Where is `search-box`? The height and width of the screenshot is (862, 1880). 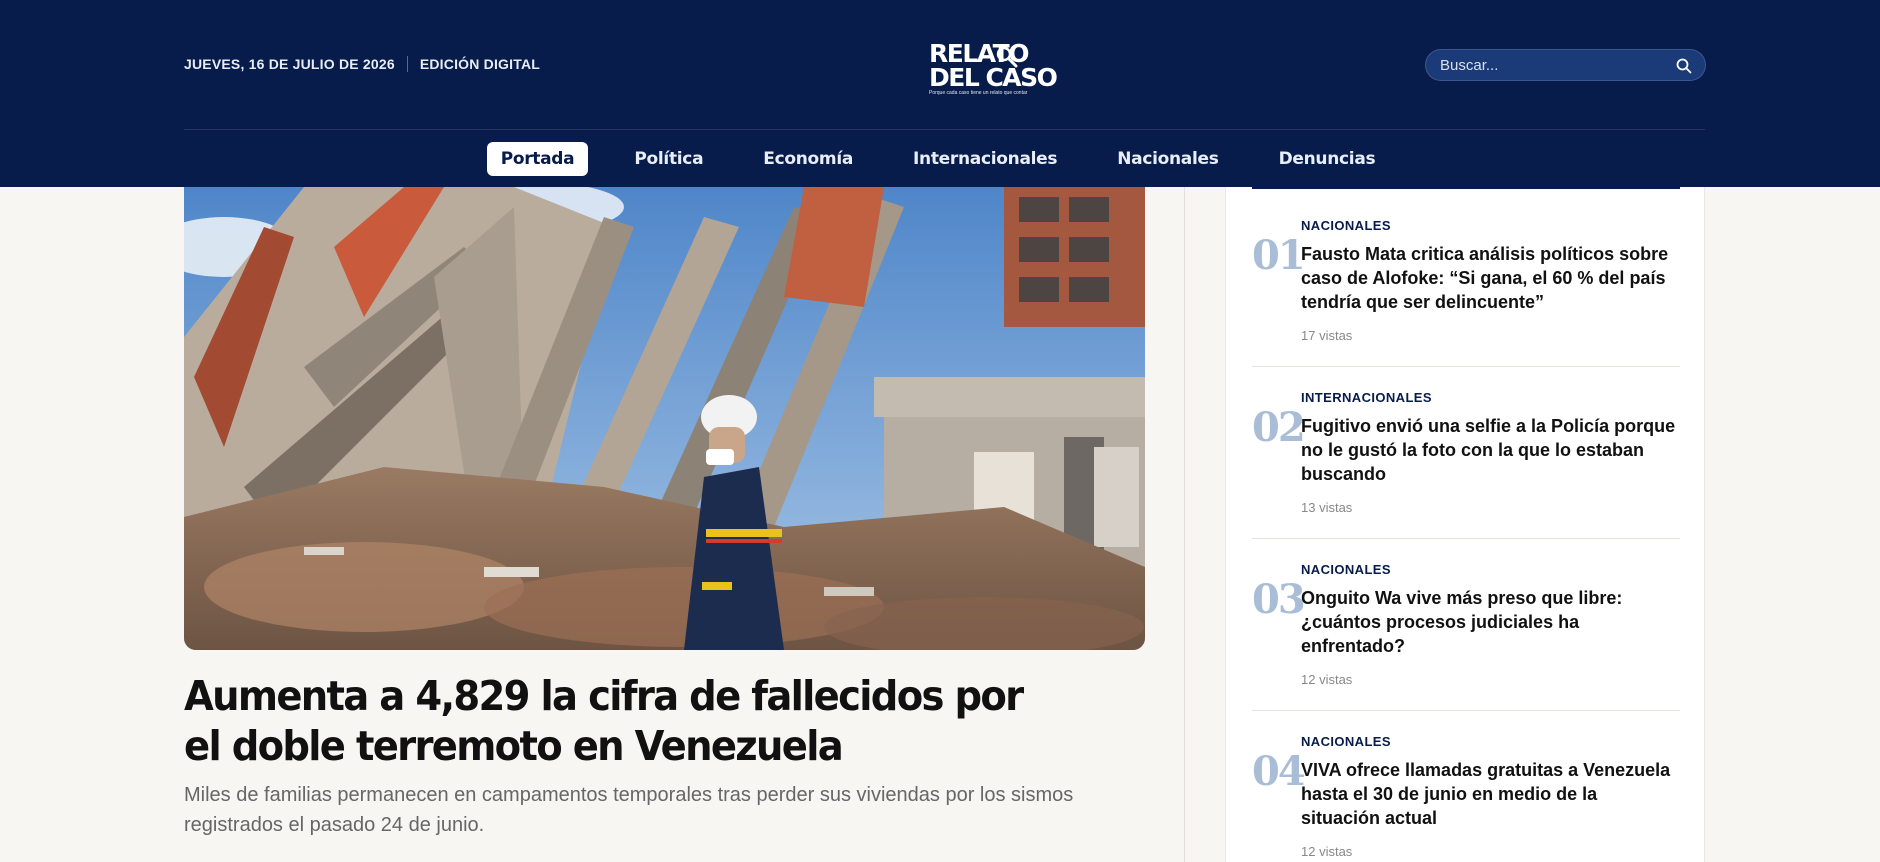
search-box is located at coordinates (1565, 65).